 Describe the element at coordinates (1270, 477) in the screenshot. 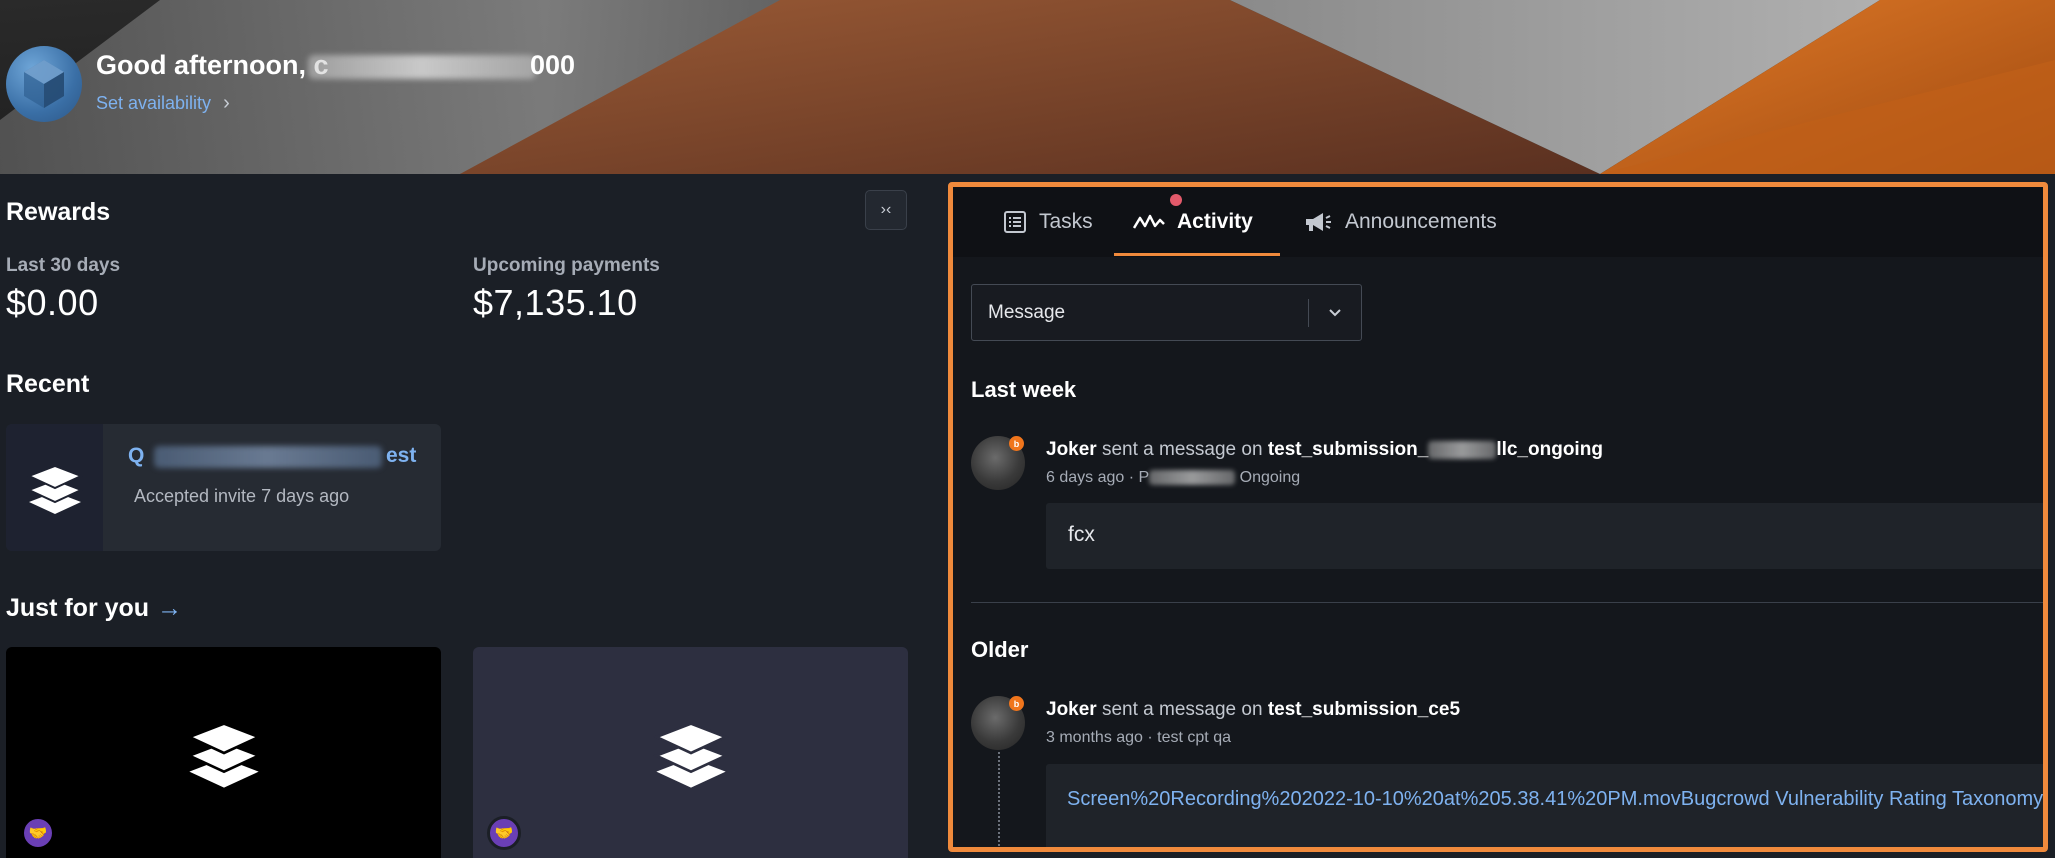

I see `activity-program-end: Ongoing` at that location.